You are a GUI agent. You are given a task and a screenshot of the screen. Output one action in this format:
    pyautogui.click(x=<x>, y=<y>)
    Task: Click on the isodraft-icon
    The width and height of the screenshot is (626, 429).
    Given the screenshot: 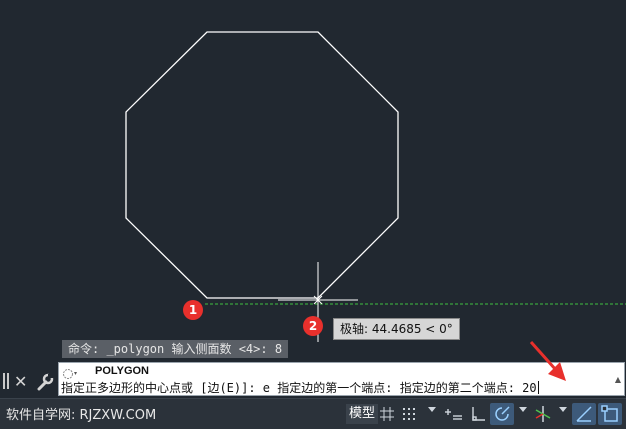 What is the action you would take?
    pyautogui.click(x=543, y=414)
    